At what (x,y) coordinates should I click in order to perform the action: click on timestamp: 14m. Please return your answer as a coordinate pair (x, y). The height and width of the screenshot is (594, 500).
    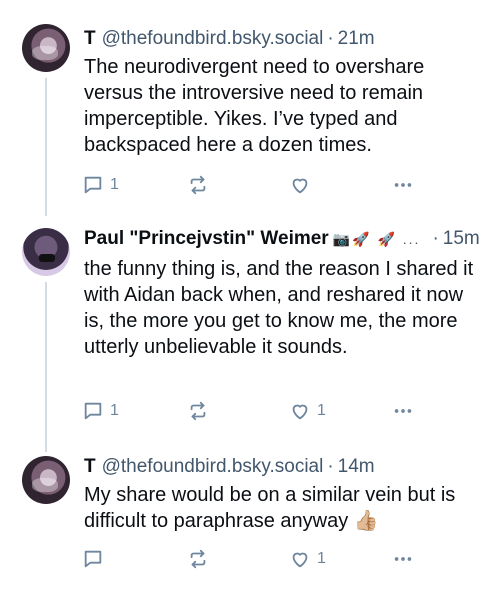
    Looking at the image, I should click on (356, 467).